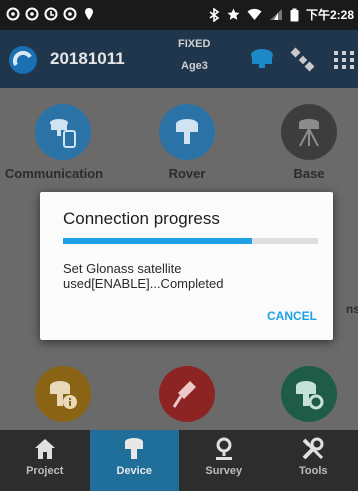 The width and height of the screenshot is (358, 491). Describe the element at coordinates (134, 460) in the screenshot. I see `nav-device: Device` at that location.